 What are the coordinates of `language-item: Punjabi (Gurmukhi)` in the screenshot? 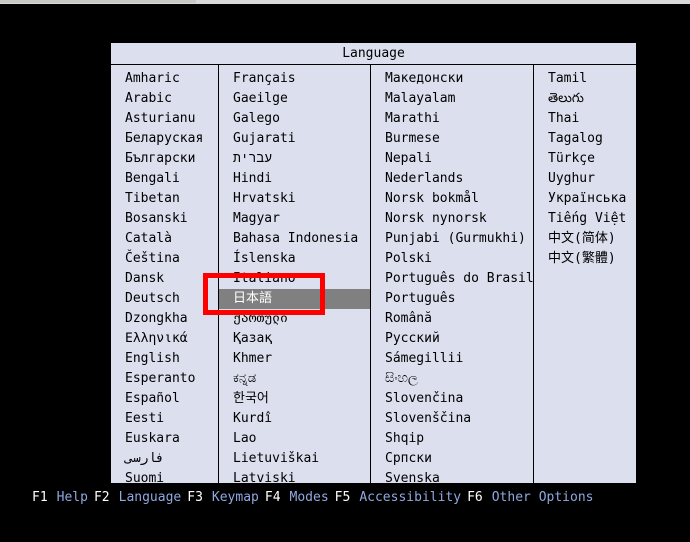 It's located at (452, 239).